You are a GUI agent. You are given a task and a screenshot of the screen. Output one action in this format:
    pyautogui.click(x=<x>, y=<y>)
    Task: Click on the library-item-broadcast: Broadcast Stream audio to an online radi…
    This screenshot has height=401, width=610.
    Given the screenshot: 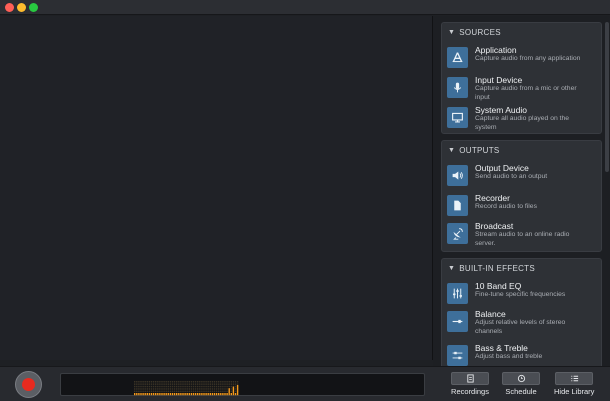 What is the action you would take?
    pyautogui.click(x=522, y=235)
    